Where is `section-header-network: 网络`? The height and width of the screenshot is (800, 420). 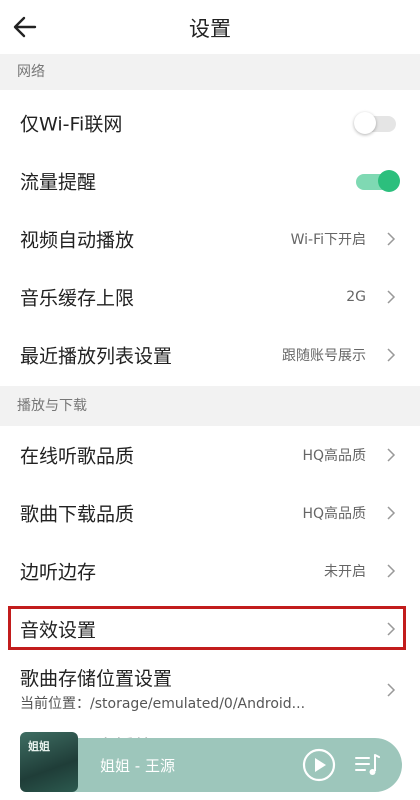 section-header-network: 网络 is located at coordinates (210, 72).